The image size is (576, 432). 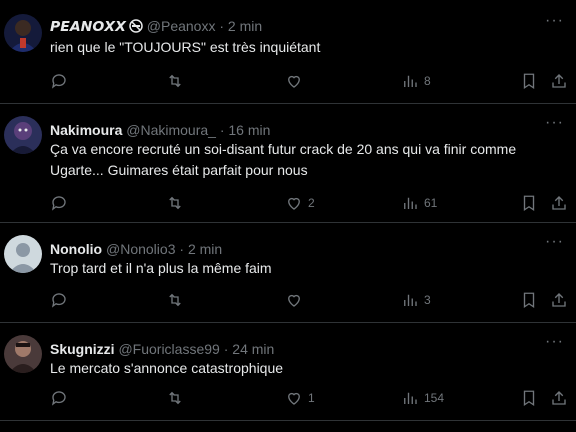 I want to click on action-bar: 2 61, so click(x=313, y=204).